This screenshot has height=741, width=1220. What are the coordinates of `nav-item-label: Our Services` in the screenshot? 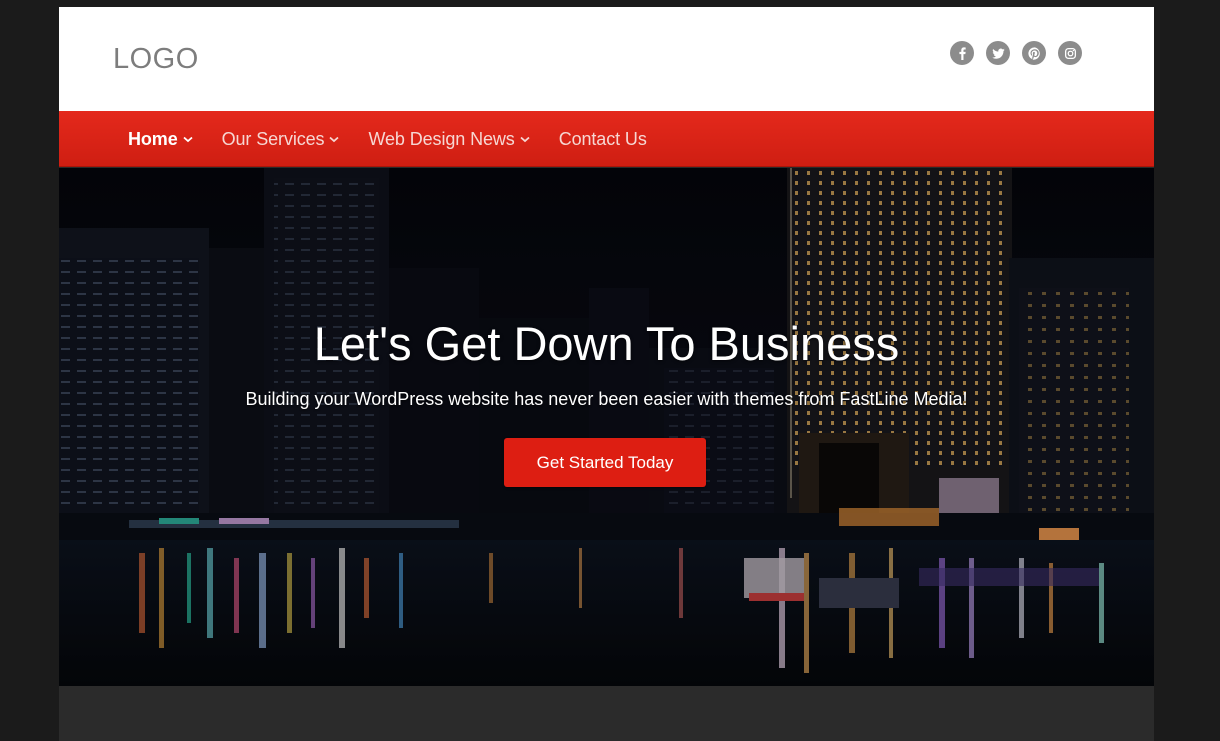 It's located at (273, 138).